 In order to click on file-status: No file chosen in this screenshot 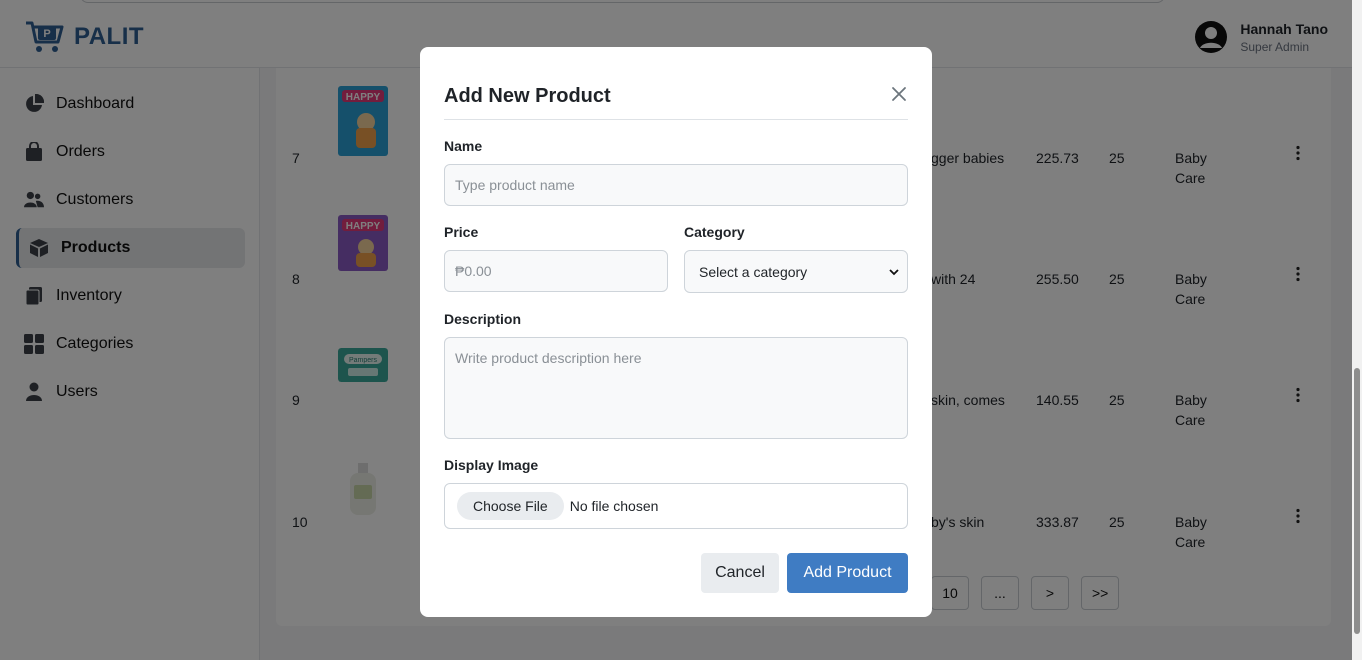, I will do `click(614, 506)`.